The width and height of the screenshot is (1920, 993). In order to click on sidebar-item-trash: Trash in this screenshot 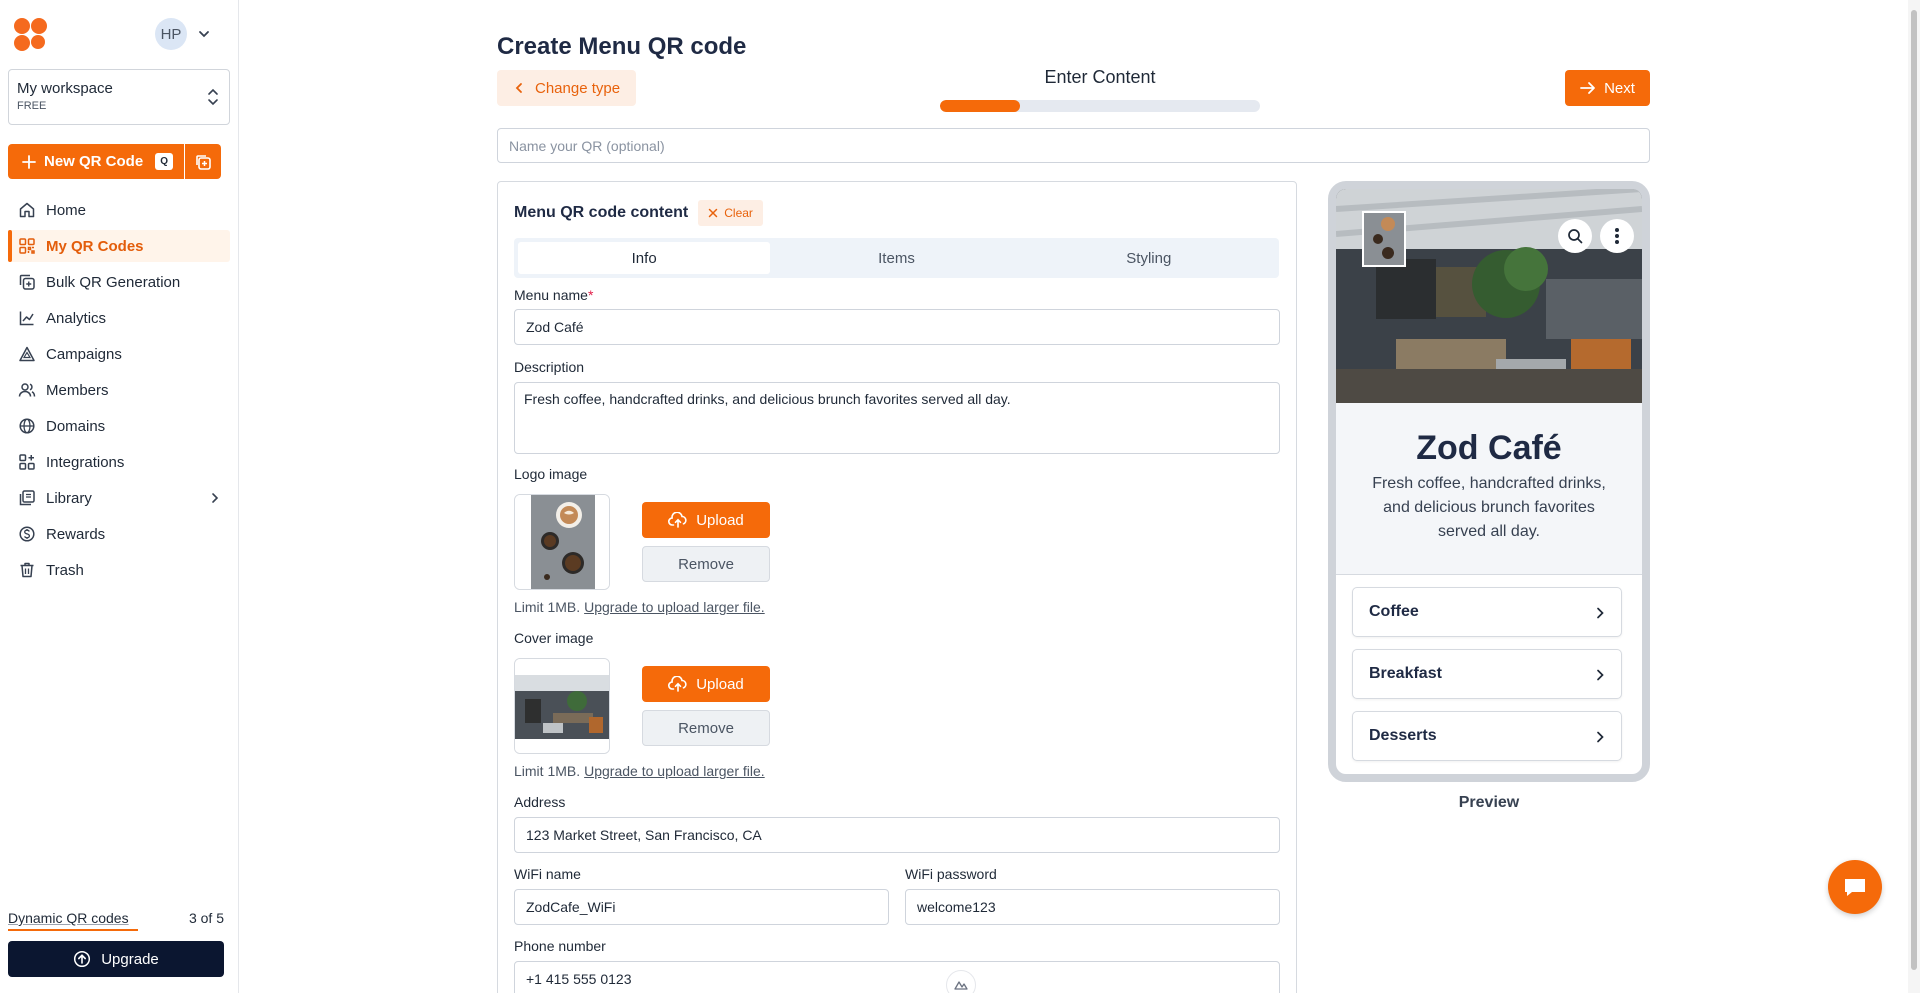, I will do `click(119, 570)`.